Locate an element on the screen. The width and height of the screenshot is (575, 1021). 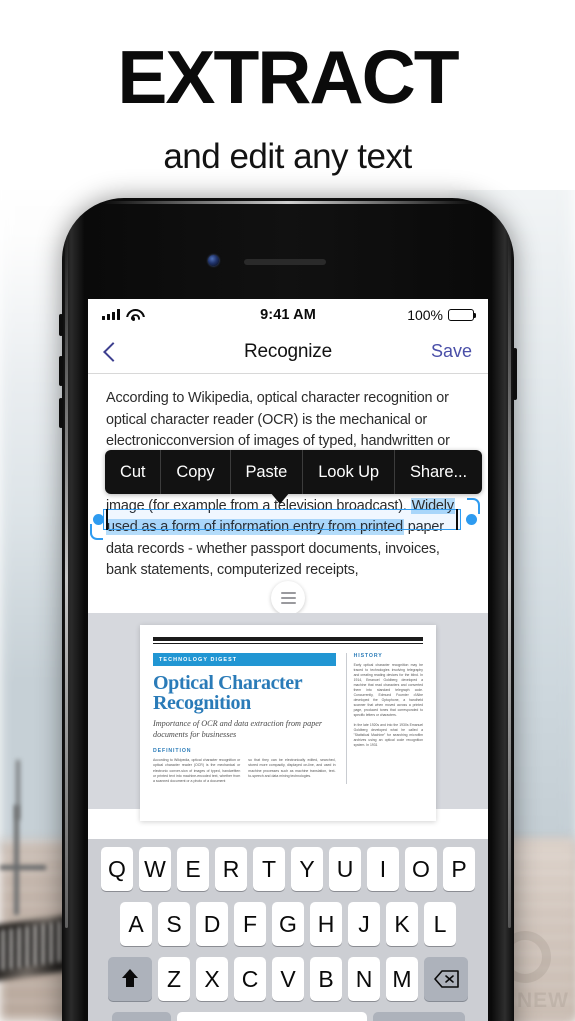
battery-percent-label: 100% is located at coordinates (425, 314).